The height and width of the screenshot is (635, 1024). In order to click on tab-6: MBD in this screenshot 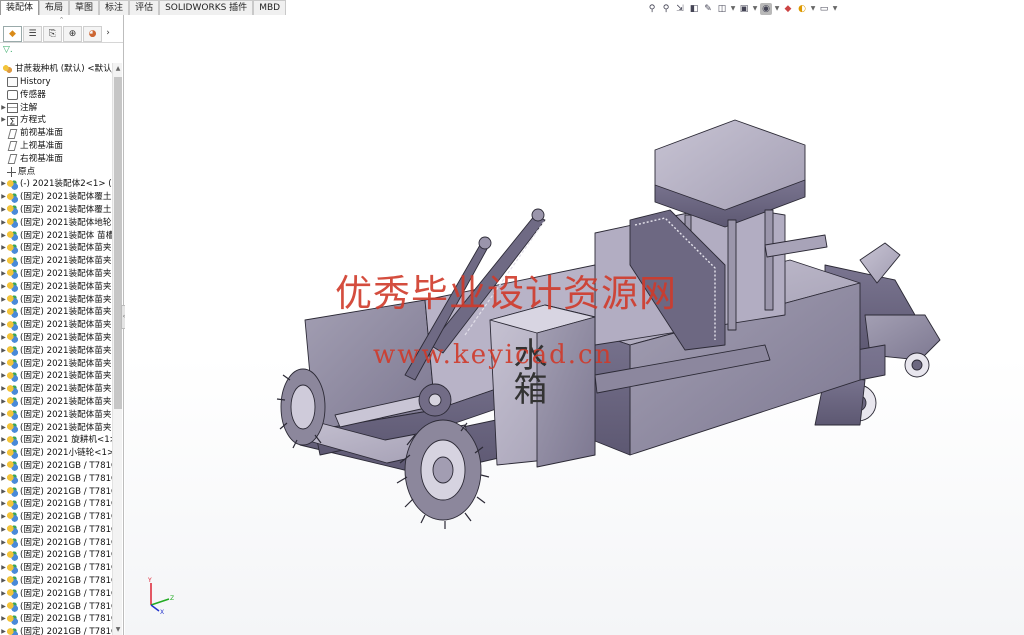, I will do `click(270, 7)`.